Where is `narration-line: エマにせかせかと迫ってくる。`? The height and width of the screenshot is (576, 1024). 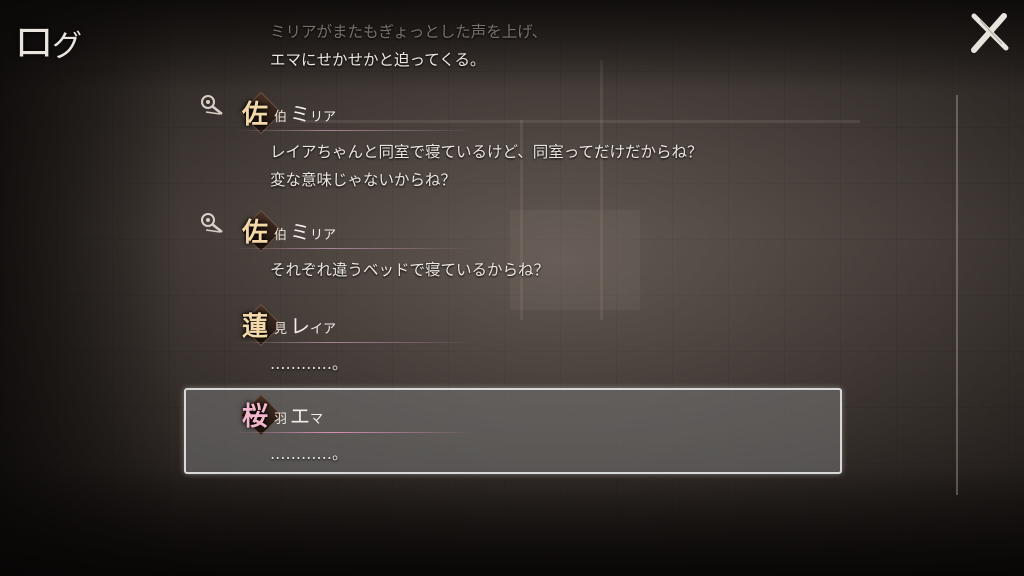
narration-line: エマにせかせかと迫ってくる。 is located at coordinates (378, 60).